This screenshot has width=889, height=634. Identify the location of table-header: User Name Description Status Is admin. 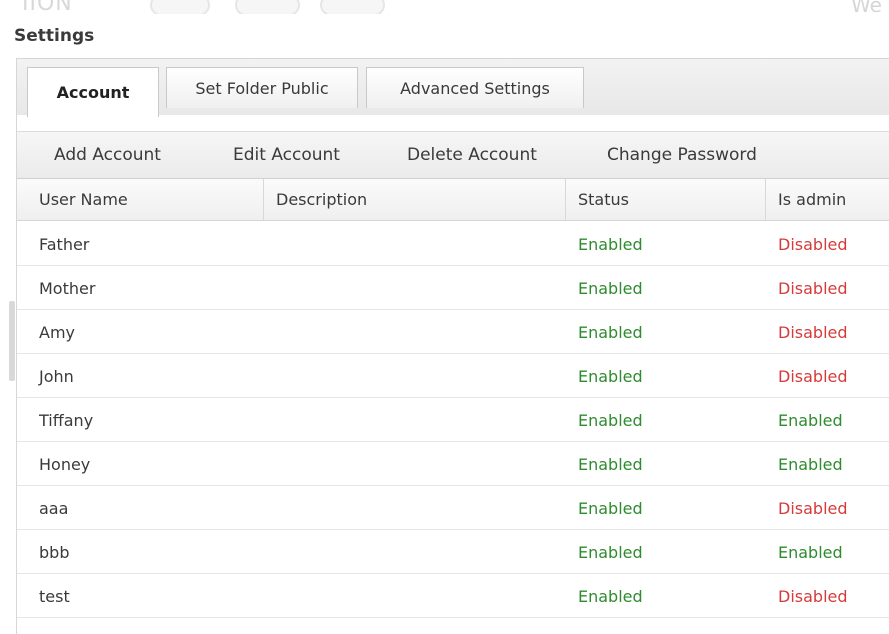
(453, 200).